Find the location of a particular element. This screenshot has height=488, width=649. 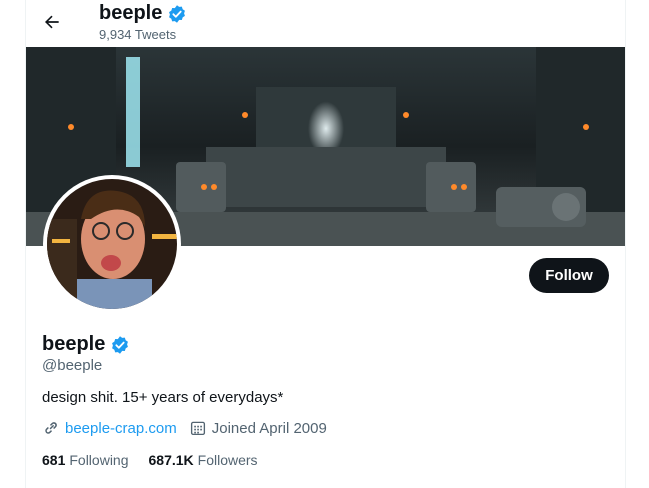

arrow-left-icon is located at coordinates (52, 22).